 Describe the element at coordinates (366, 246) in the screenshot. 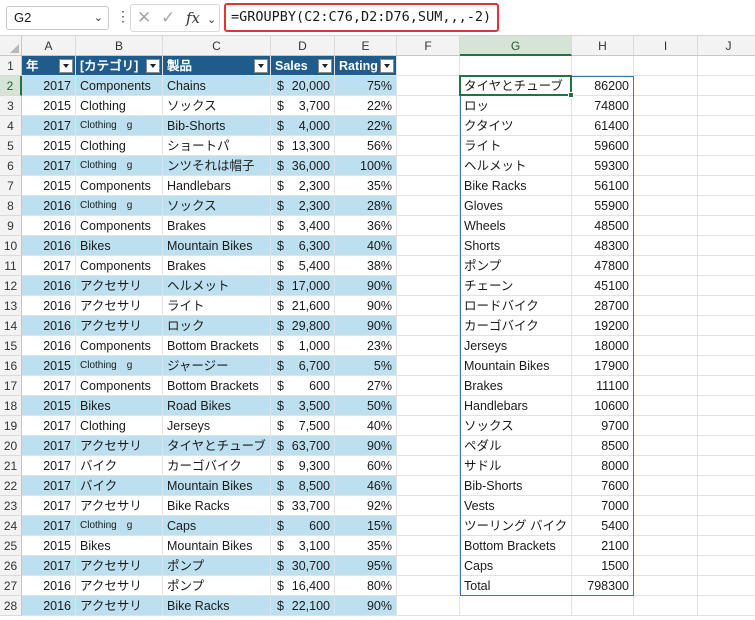

I see `table-cell-rating: 40%` at that location.